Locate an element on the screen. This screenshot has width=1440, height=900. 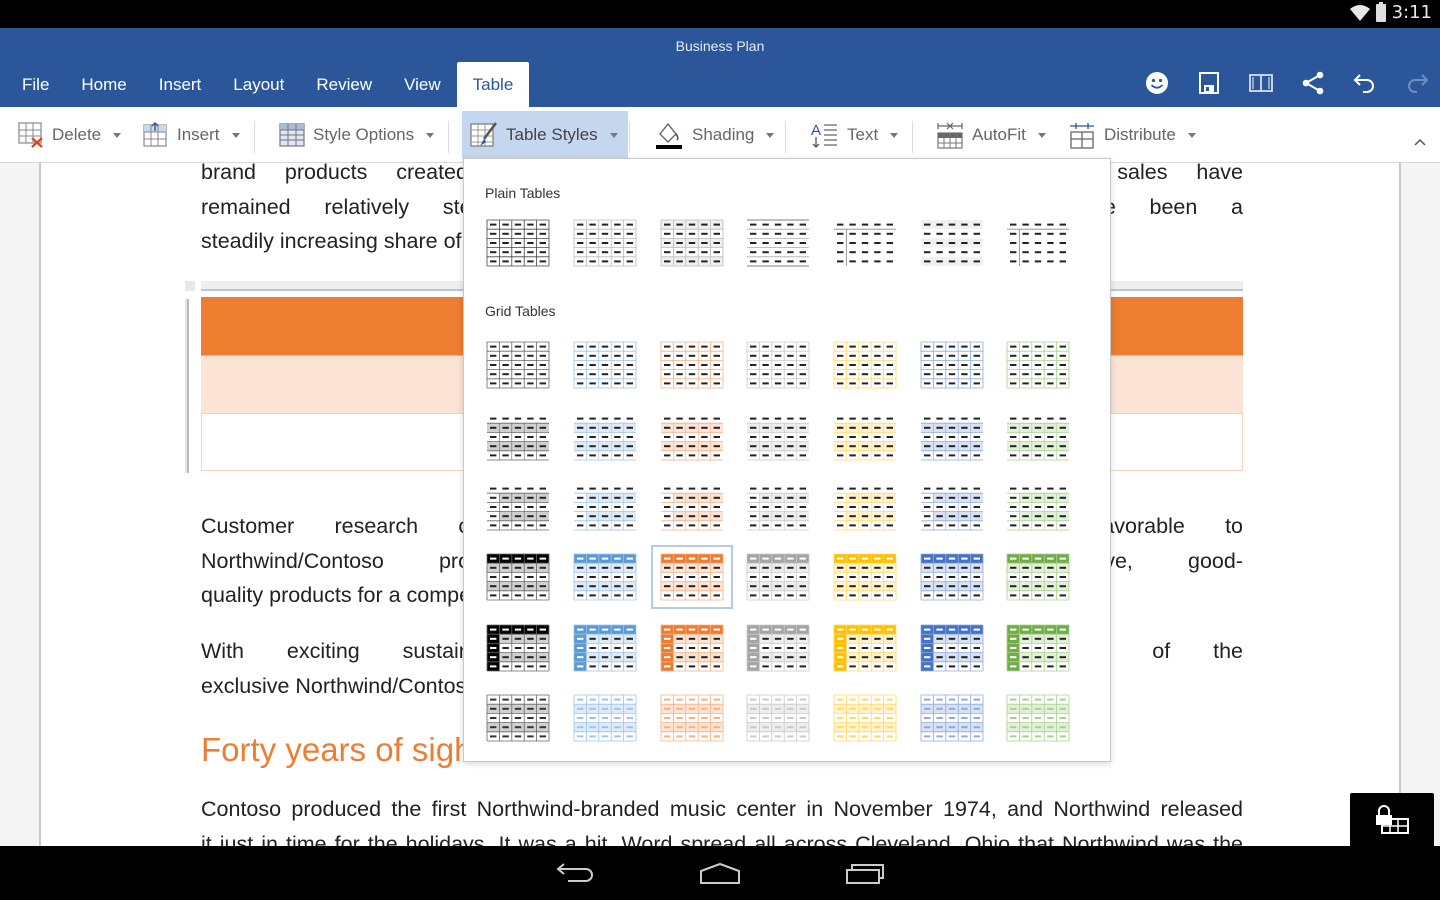
tab-home: Home is located at coordinates (103, 84).